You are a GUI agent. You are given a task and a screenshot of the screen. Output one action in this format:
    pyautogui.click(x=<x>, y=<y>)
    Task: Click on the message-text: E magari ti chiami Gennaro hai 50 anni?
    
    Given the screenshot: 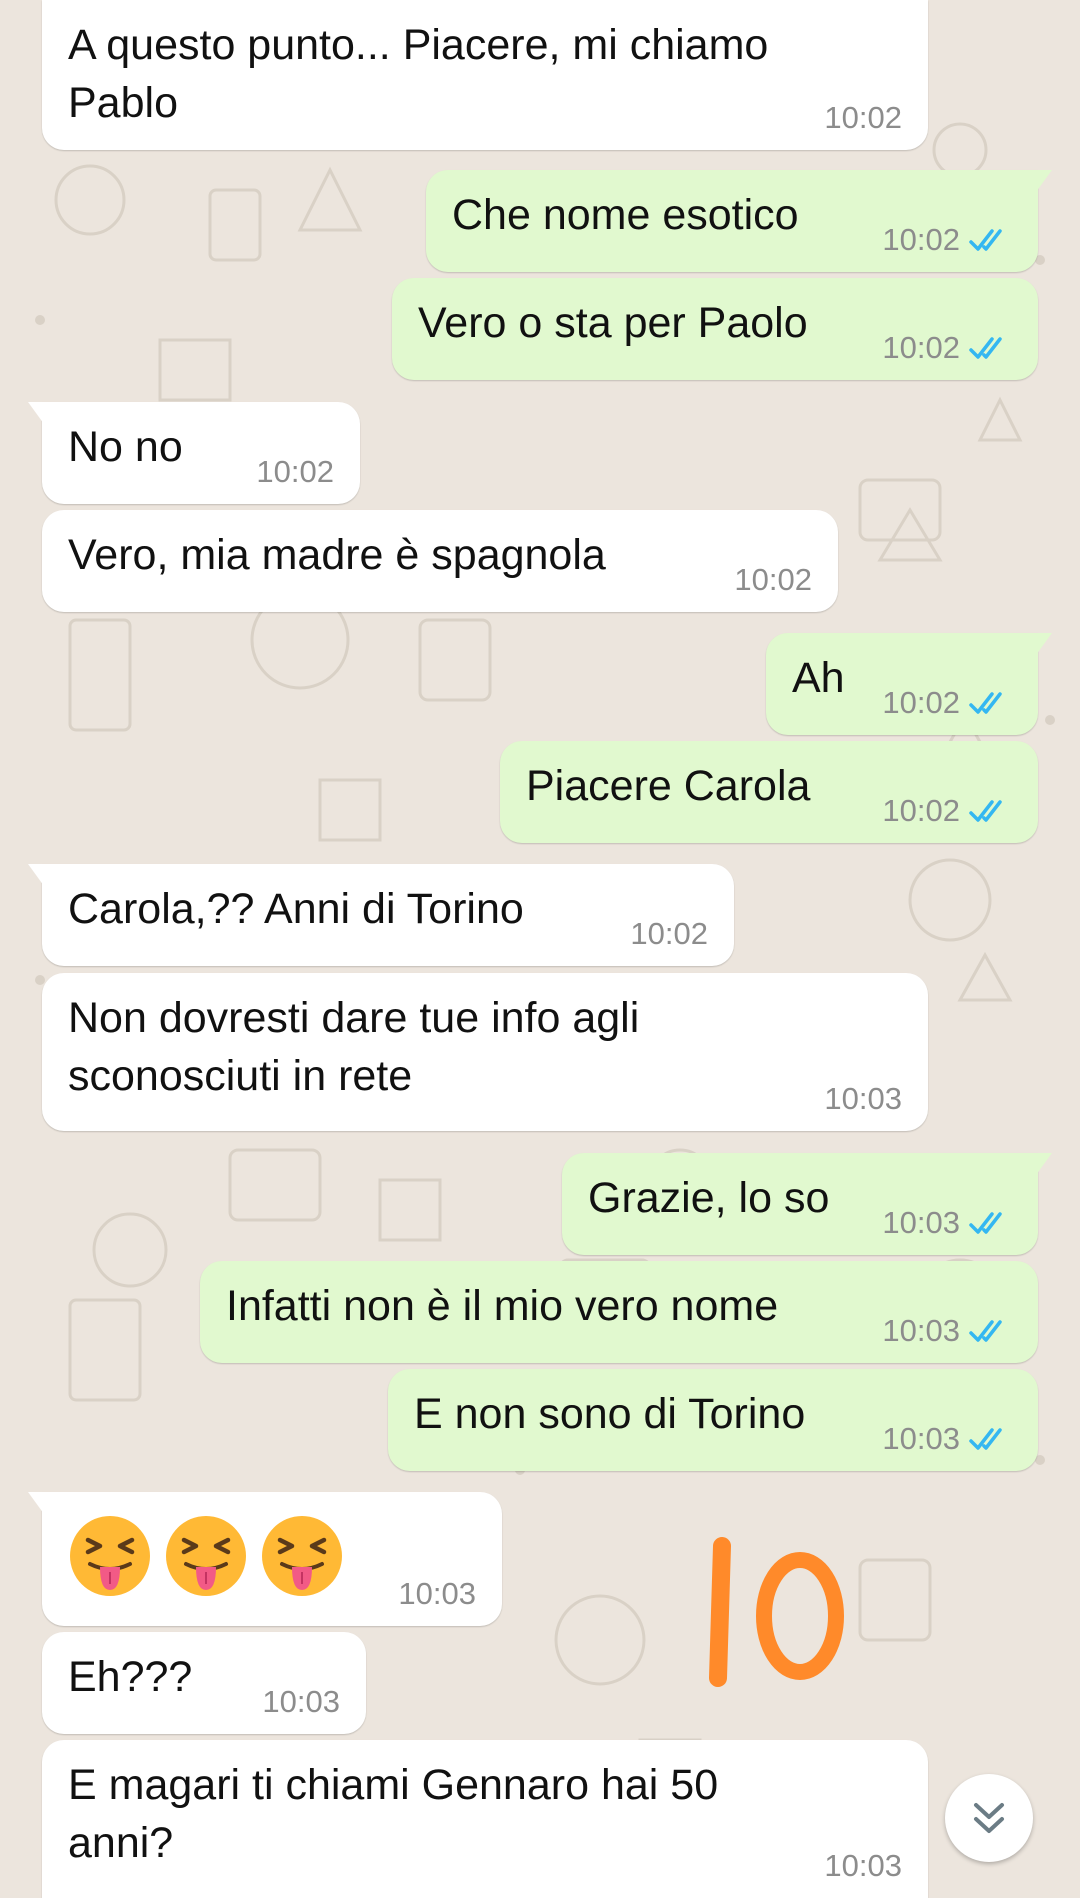 What is the action you would take?
    pyautogui.click(x=393, y=1814)
    